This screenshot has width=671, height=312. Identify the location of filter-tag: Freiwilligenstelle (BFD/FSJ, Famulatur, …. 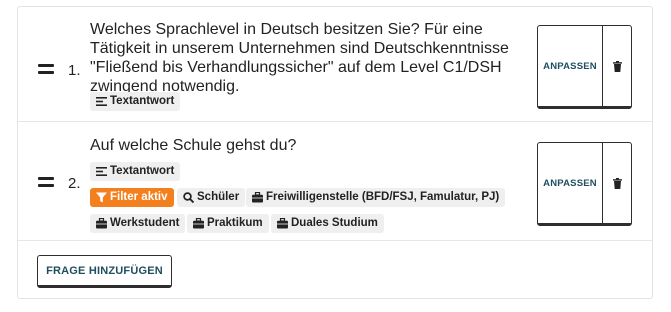
(376, 197).